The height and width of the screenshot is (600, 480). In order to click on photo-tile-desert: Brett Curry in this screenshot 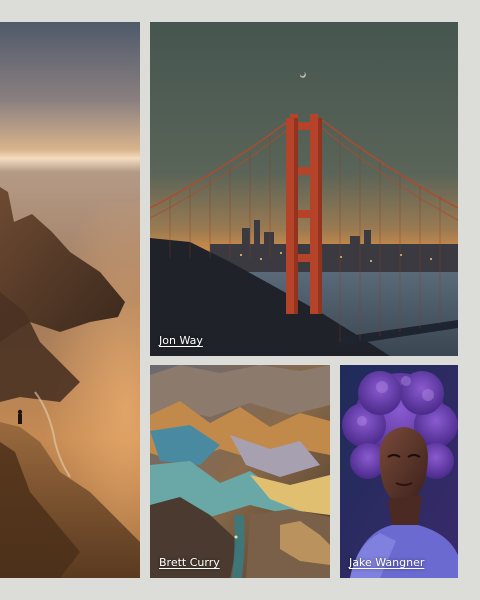, I will do `click(240, 471)`.